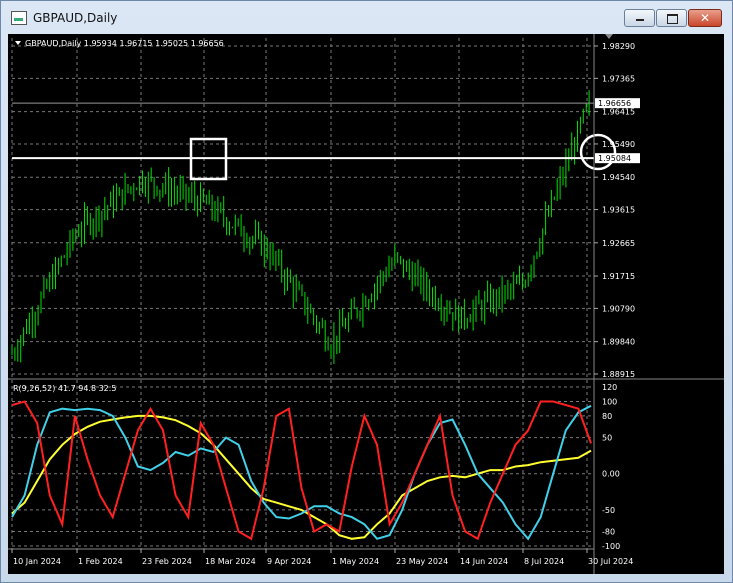  What do you see at coordinates (355, 561) in the screenshot?
I see `date-tick-label: 1 May 2024` at bounding box center [355, 561].